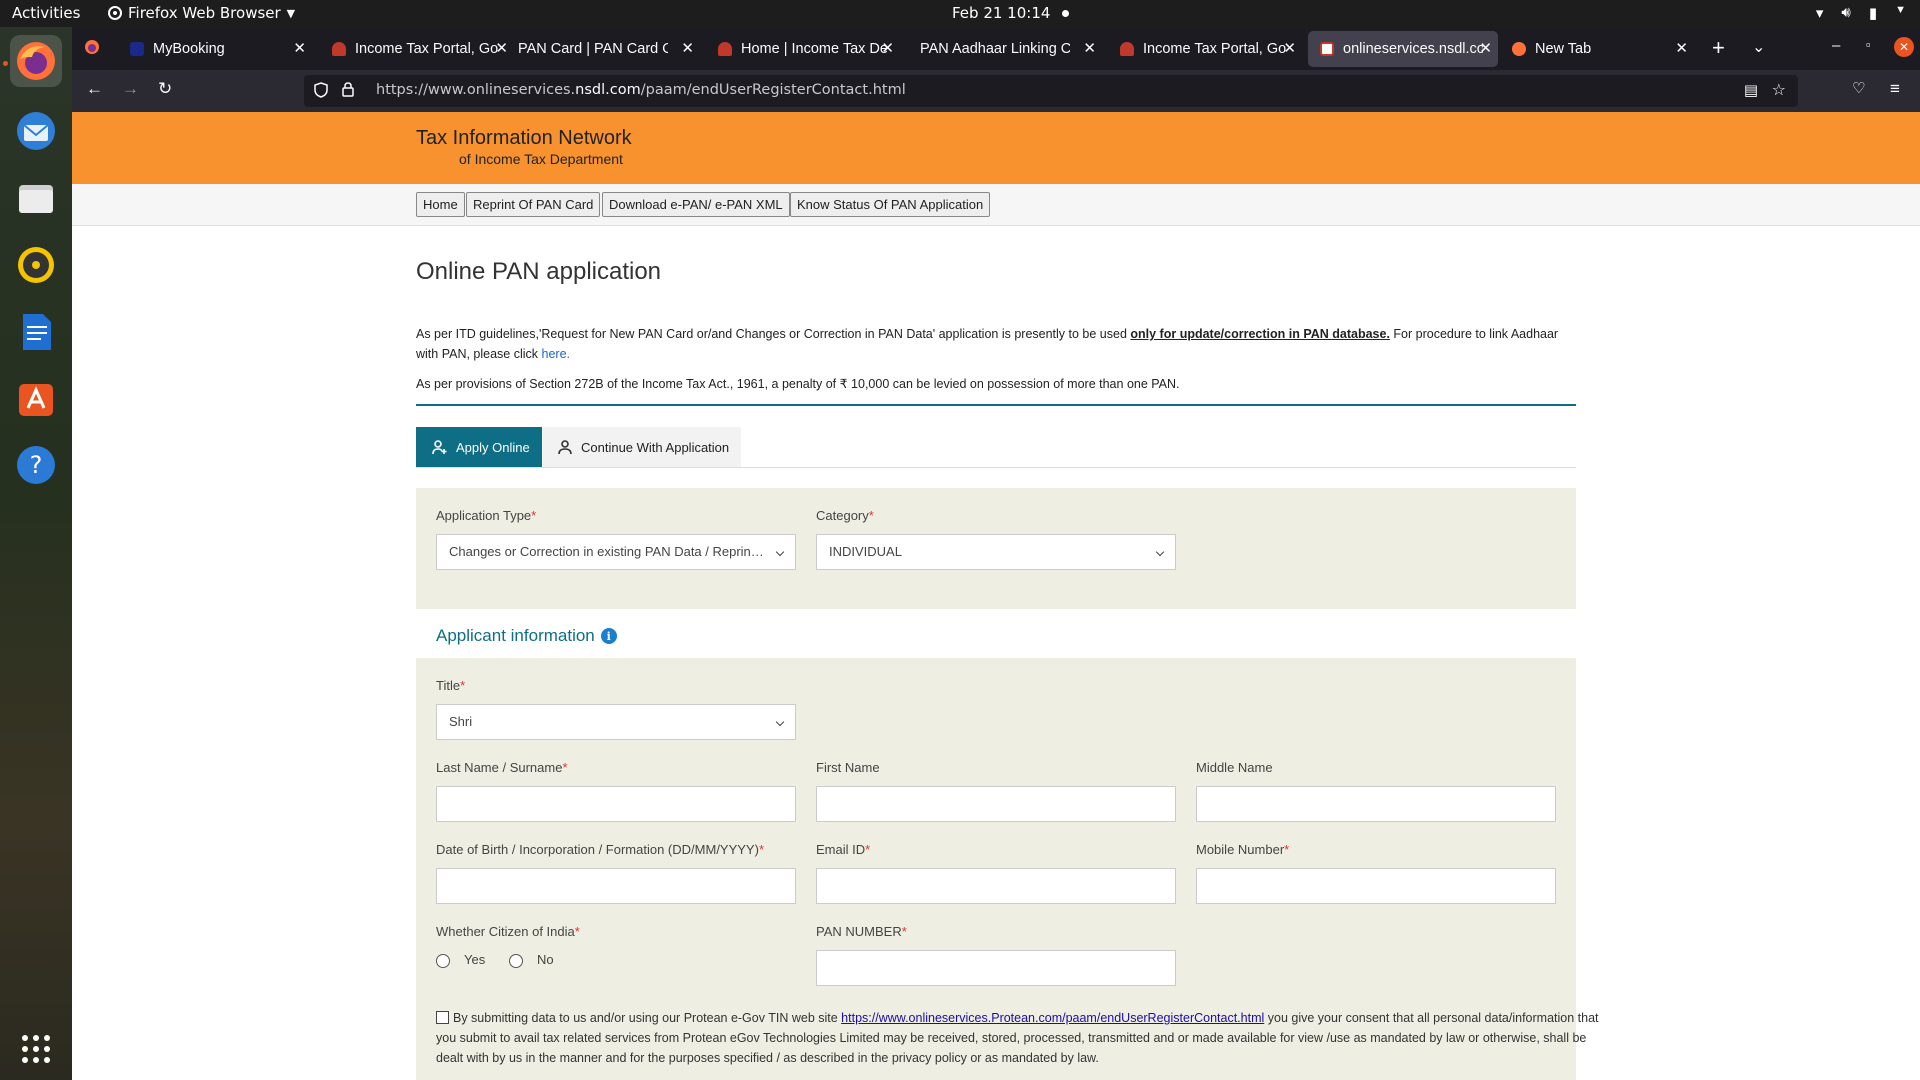 The height and width of the screenshot is (1080, 1920). What do you see at coordinates (36, 553) in the screenshot?
I see `dock: ?` at bounding box center [36, 553].